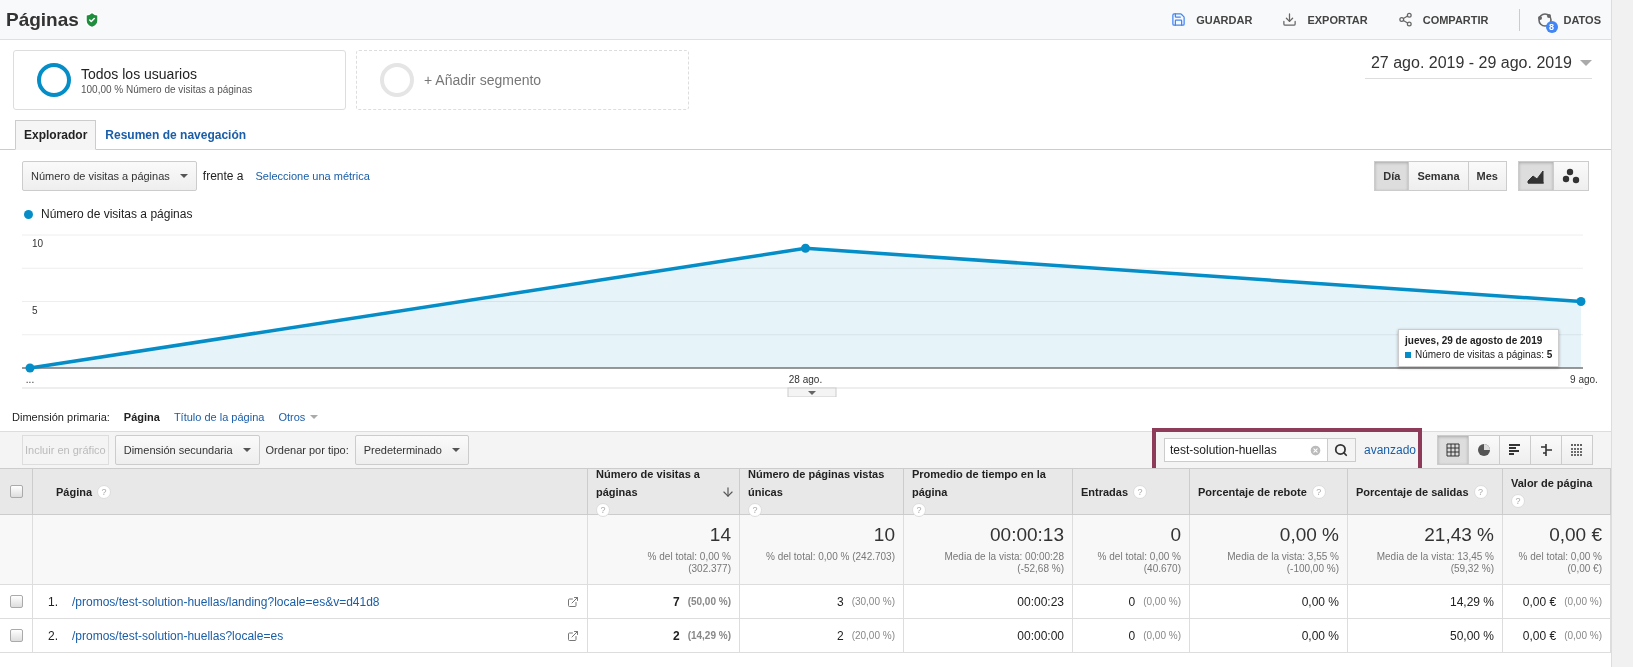  What do you see at coordinates (1139, 563) in the screenshot?
I see `total-note: % del total: 0,00 % (40.670)` at bounding box center [1139, 563].